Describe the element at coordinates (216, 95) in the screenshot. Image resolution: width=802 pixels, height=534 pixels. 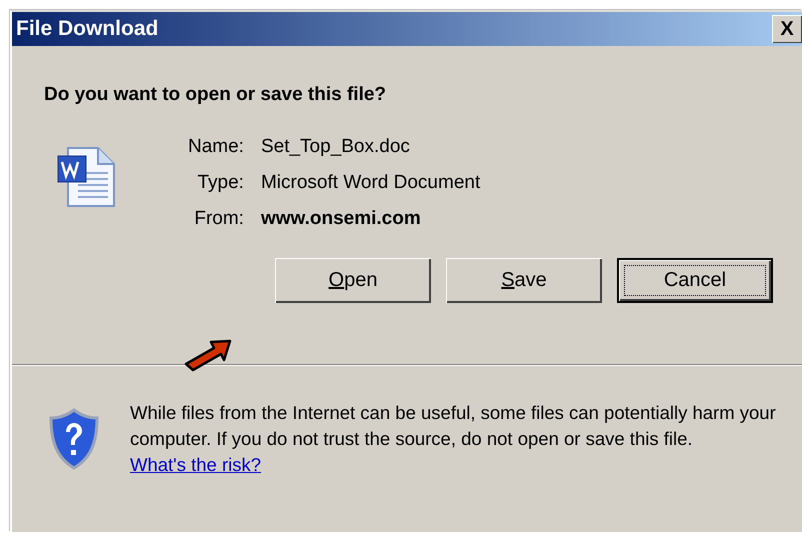
I see `question-text: Do you want to open or save this file?` at that location.